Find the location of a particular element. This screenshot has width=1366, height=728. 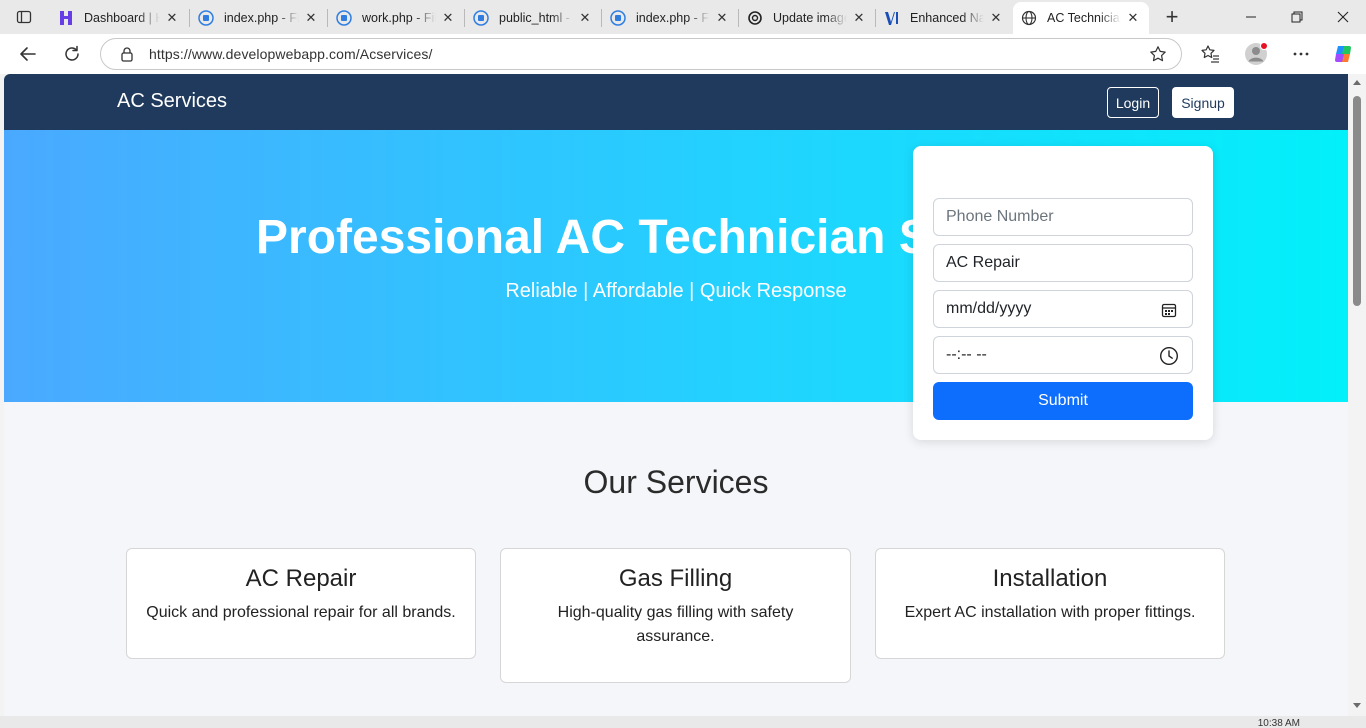

back-arrow-icon is located at coordinates (28, 54).